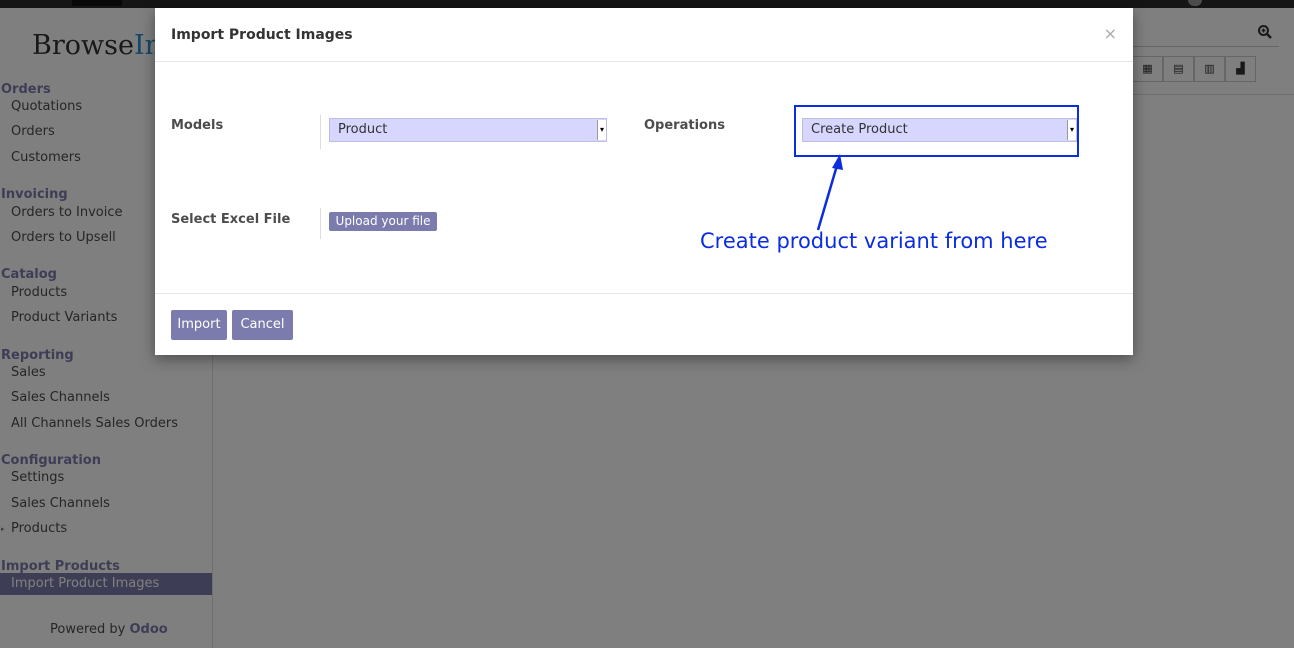 The image size is (1294, 648). I want to click on models-select: Product ▾, so click(468, 130).